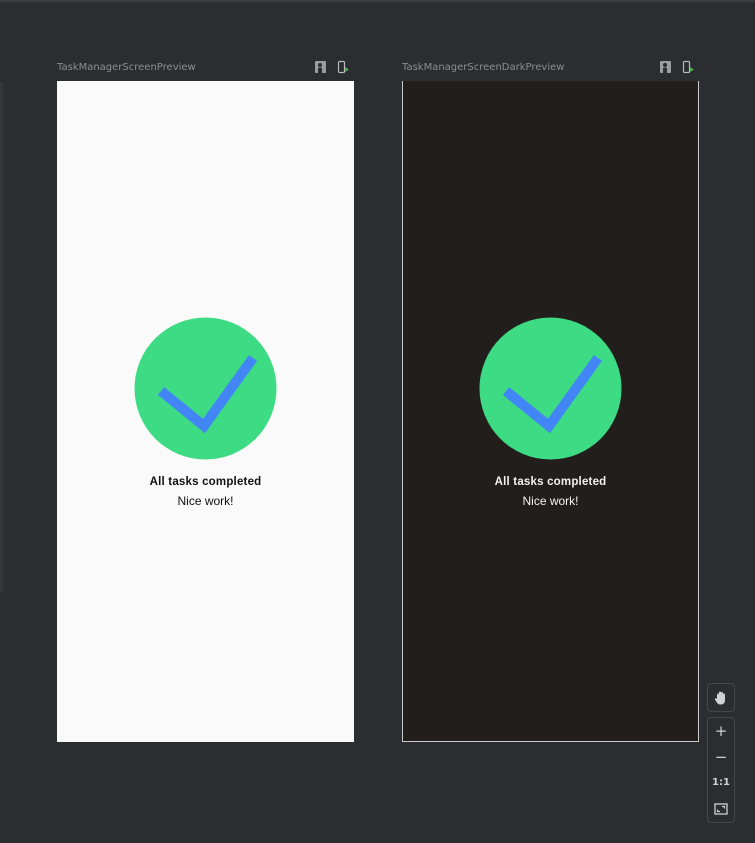 The image size is (755, 843). I want to click on zoom-controls: + − 1:1, so click(721, 770).